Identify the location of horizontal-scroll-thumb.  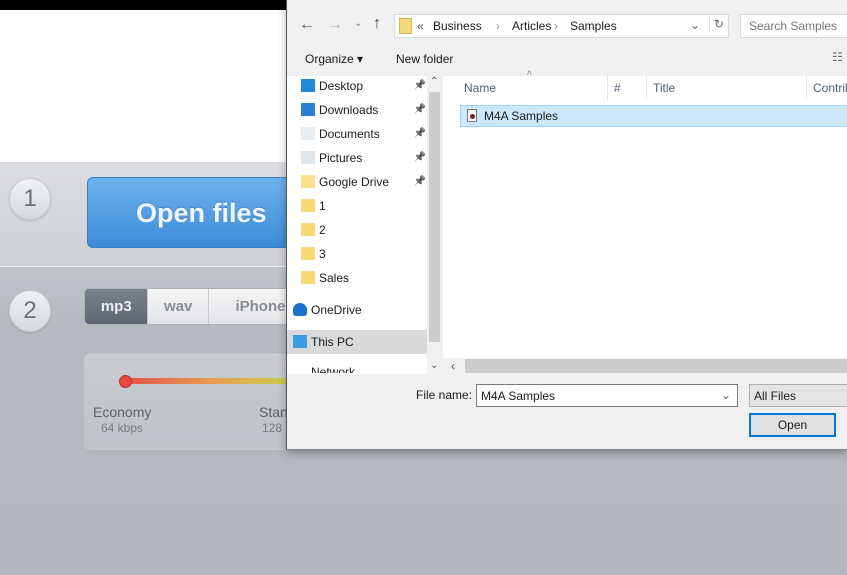
(656, 366).